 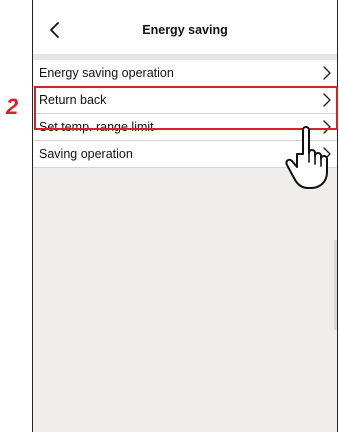 What do you see at coordinates (185, 73) in the screenshot?
I see `menu-item-energy-saving-operation: Energy saving operation` at bounding box center [185, 73].